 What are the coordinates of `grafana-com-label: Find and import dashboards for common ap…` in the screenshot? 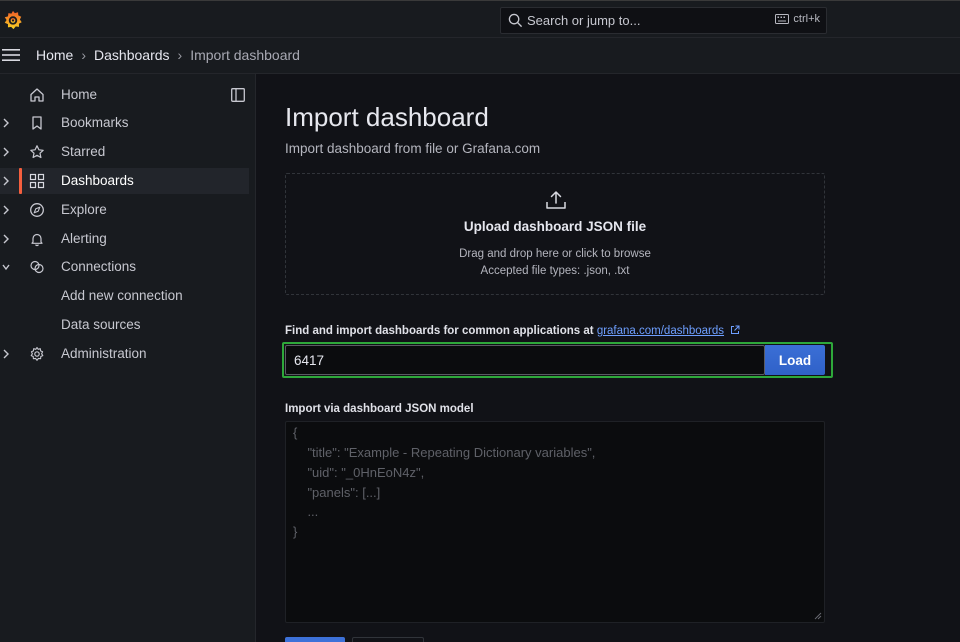 It's located at (512, 331).